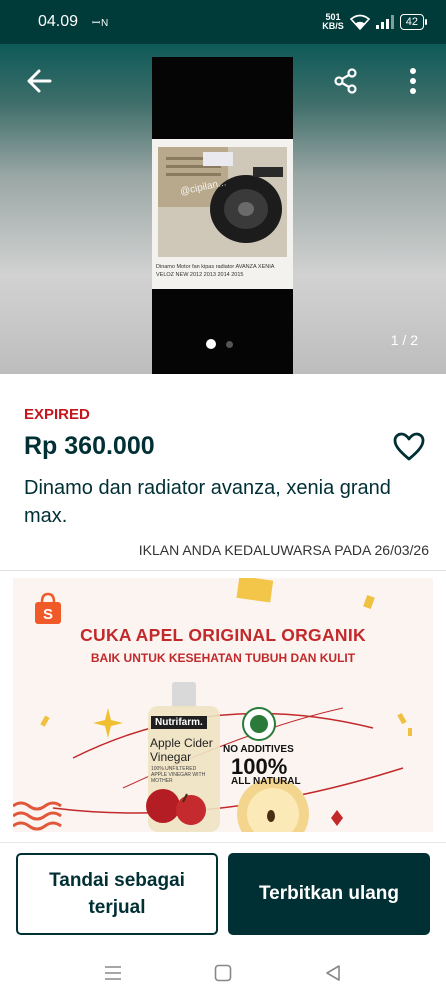  What do you see at coordinates (100, 23) in the screenshot?
I see `nfc-icon: ꟷ N` at bounding box center [100, 23].